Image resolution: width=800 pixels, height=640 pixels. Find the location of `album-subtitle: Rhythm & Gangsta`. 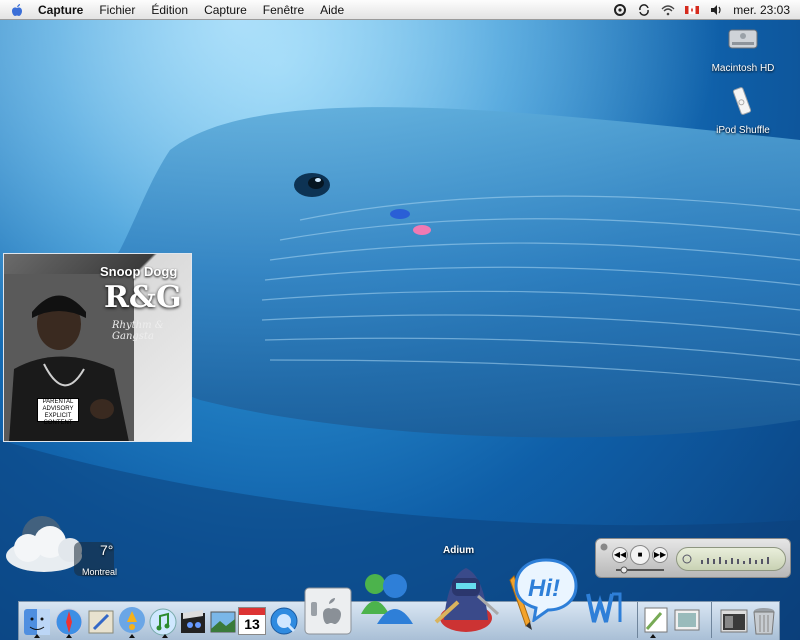

album-subtitle: Rhythm & Gangsta is located at coordinates (138, 331).